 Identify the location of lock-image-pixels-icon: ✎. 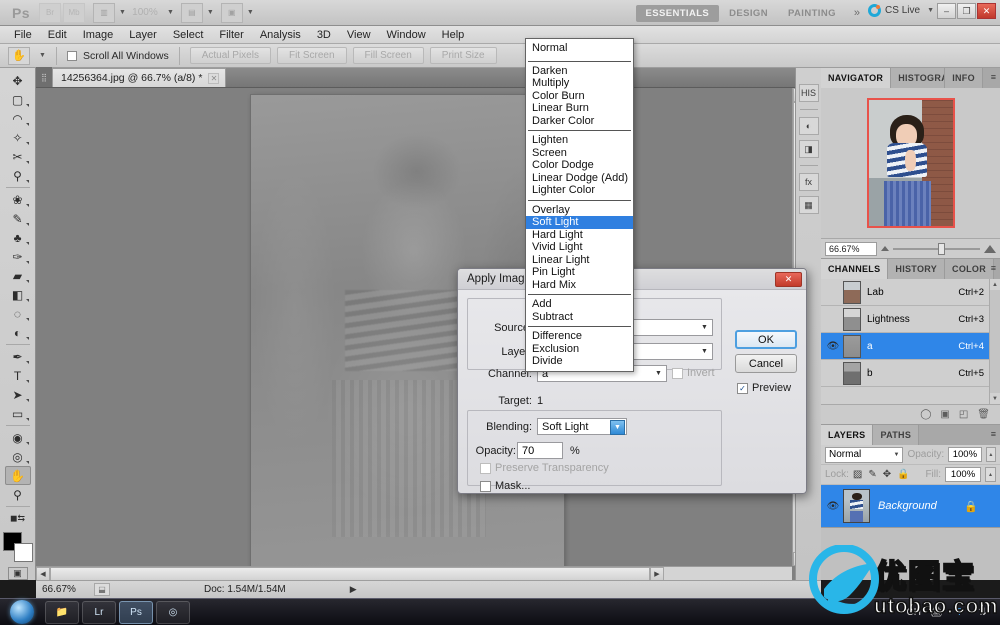
(872, 474).